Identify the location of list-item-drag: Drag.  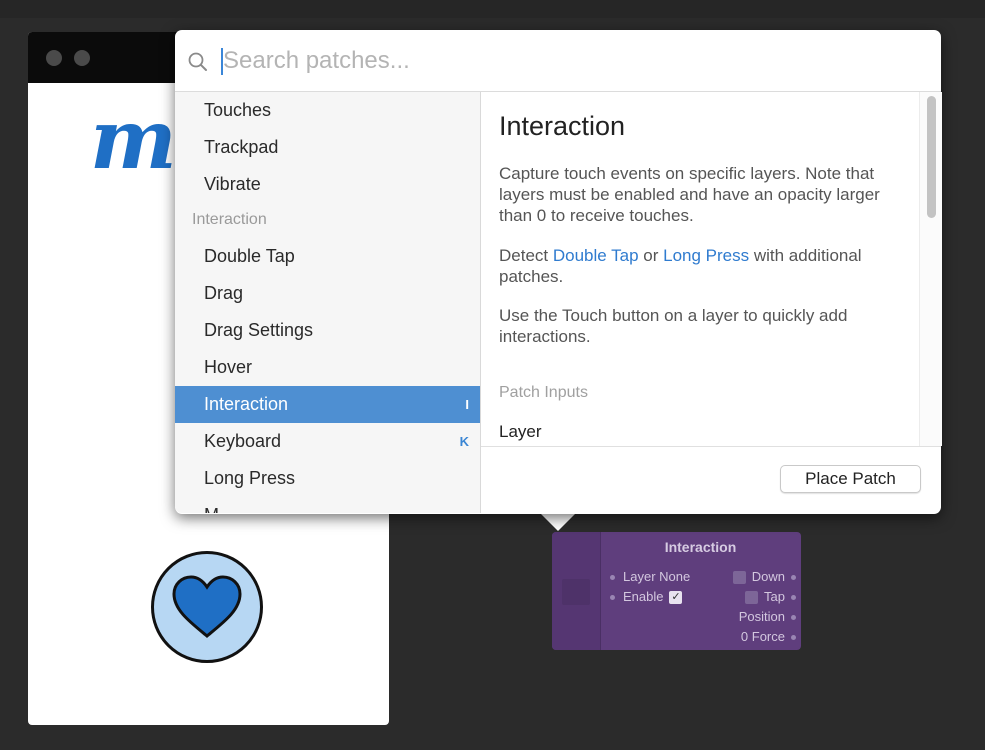
(327, 293).